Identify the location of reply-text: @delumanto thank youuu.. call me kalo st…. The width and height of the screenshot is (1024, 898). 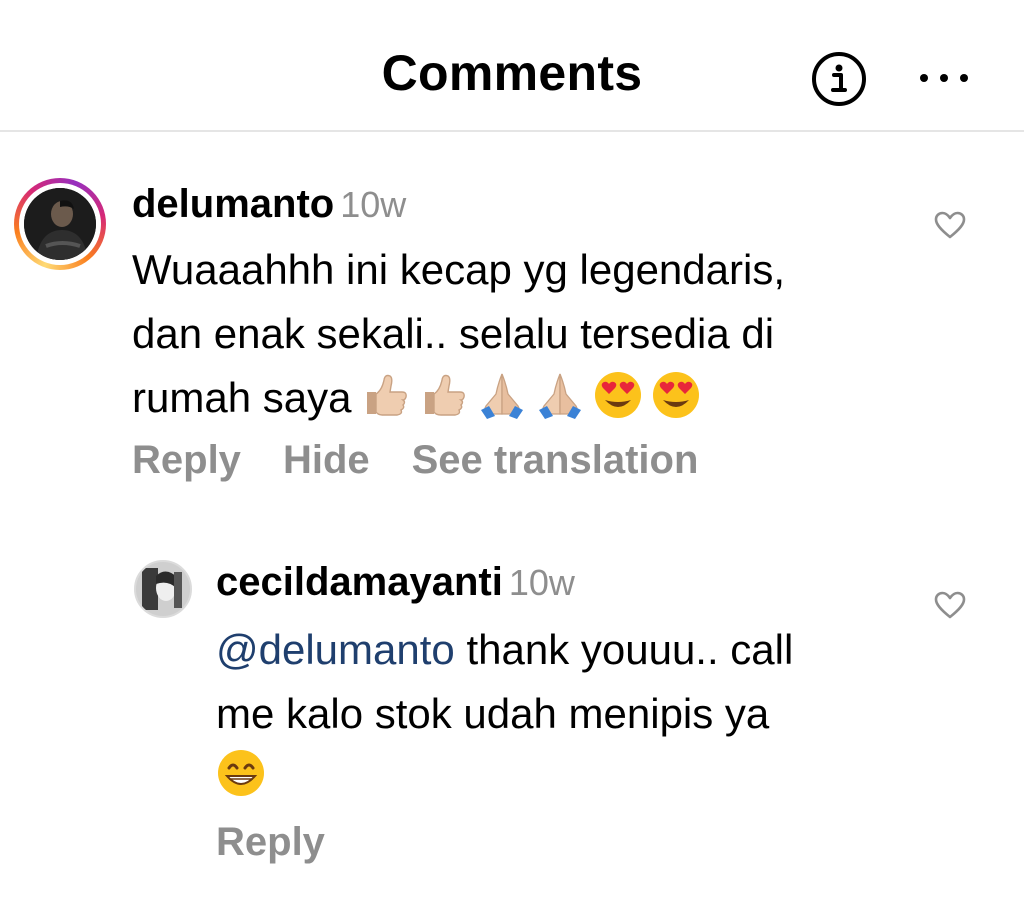
(566, 714).